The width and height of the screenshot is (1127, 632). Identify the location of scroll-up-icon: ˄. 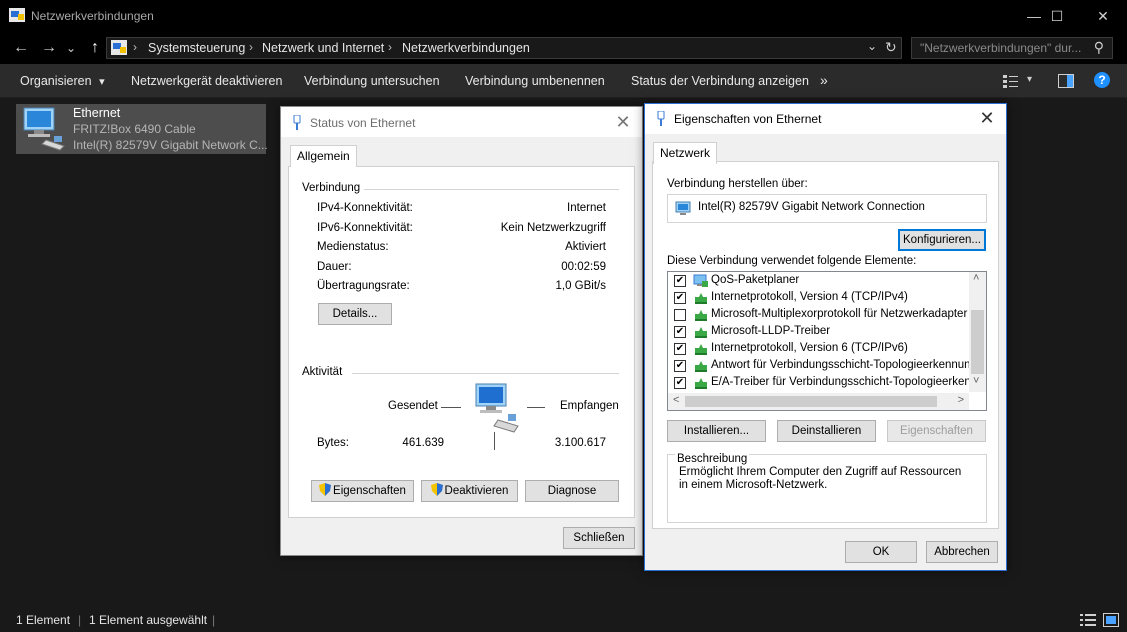
(976, 278).